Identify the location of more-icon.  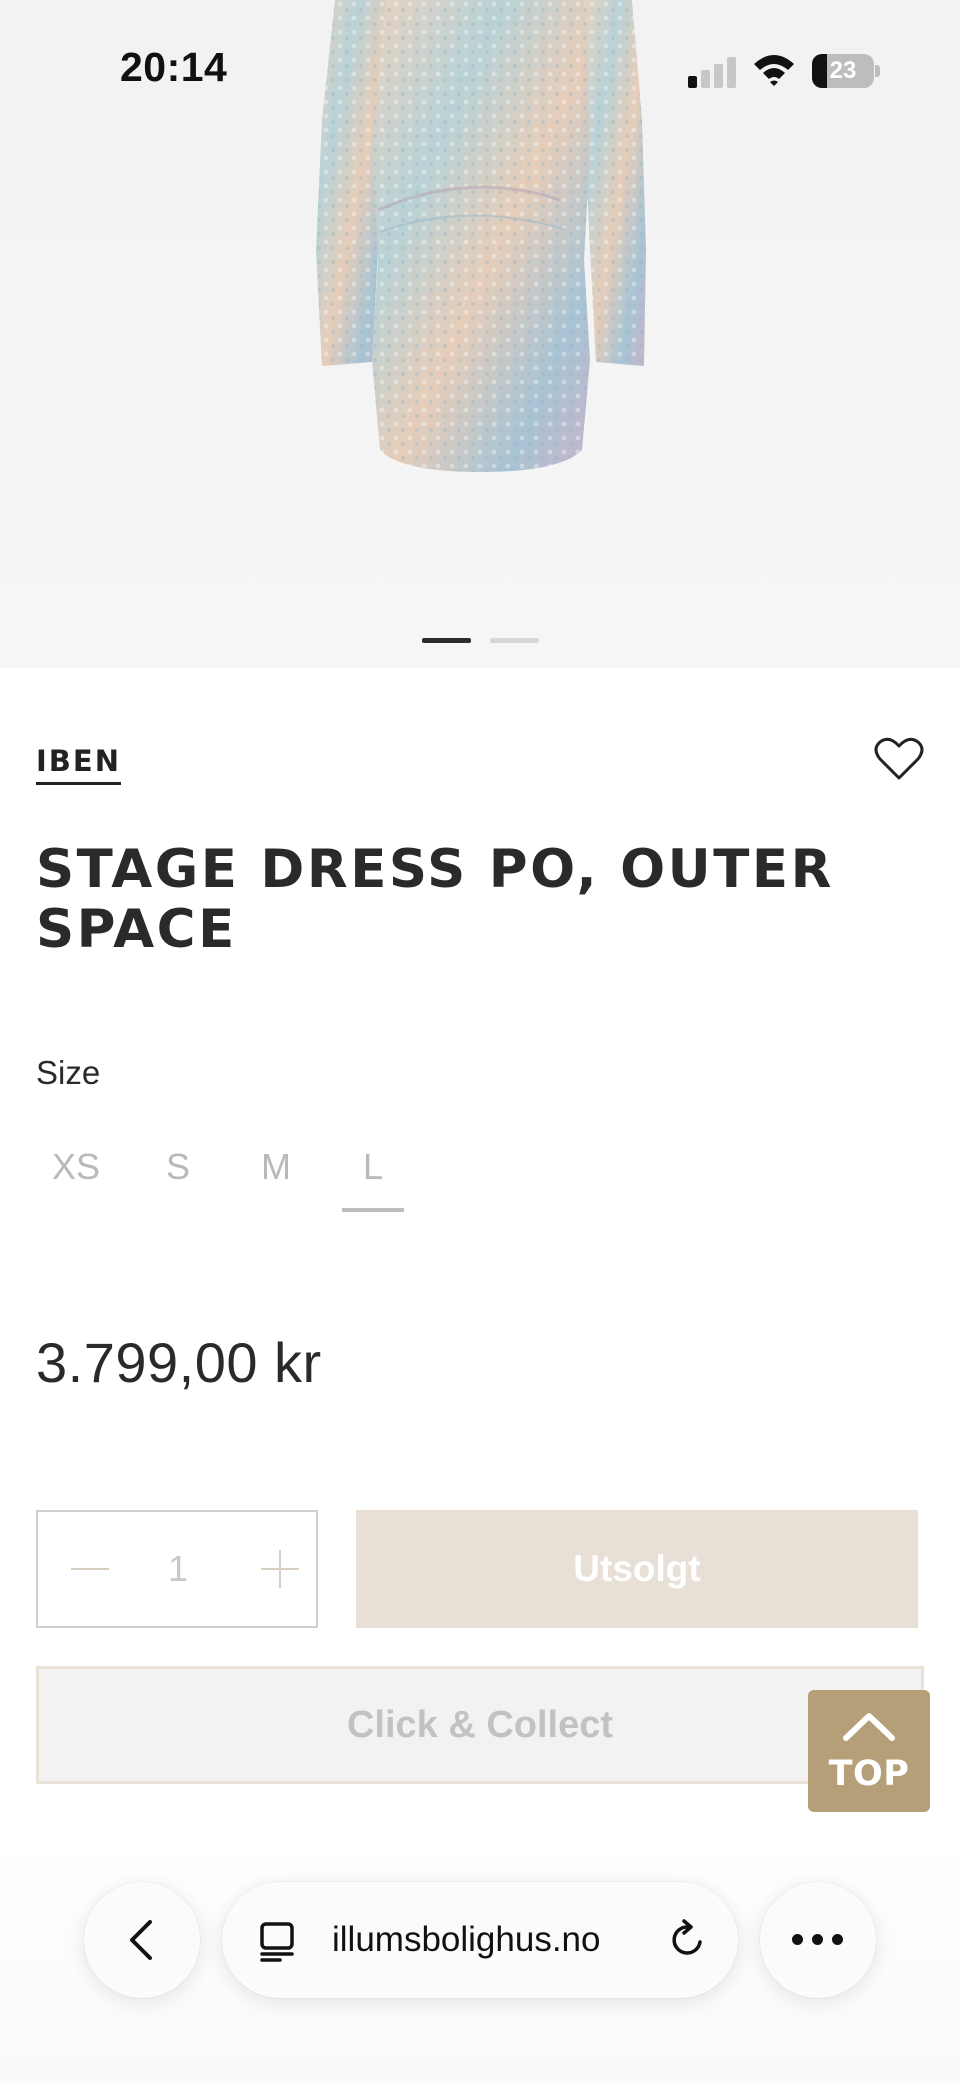
(818, 1940).